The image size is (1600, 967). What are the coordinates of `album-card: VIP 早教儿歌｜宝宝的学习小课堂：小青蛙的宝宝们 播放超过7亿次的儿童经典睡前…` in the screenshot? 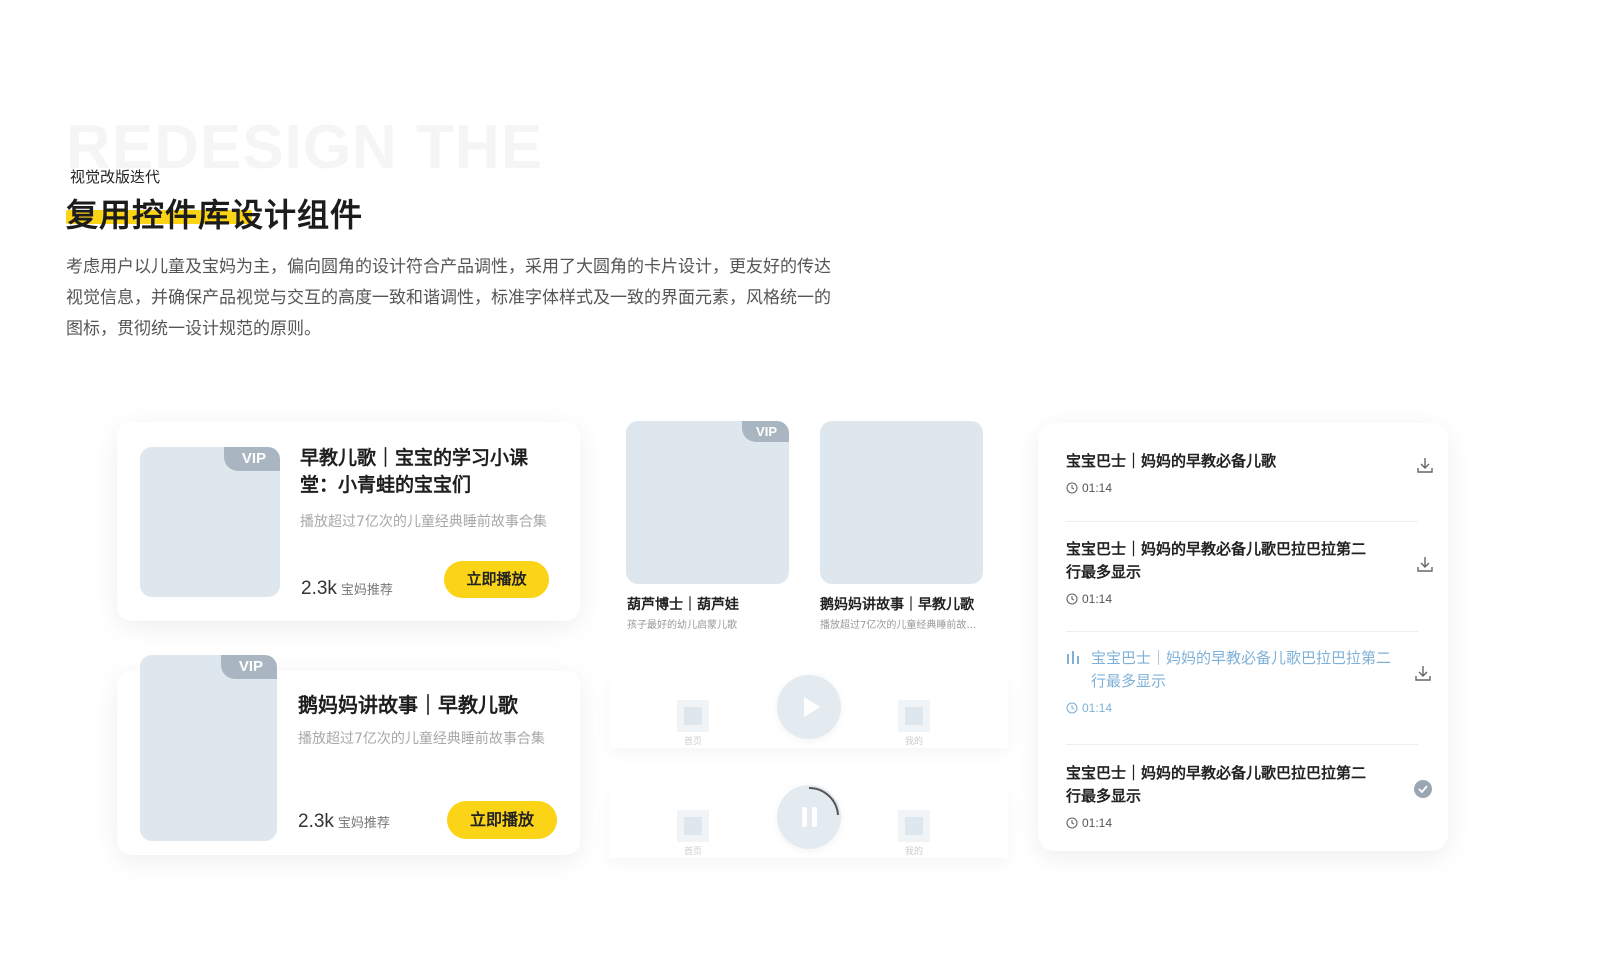 It's located at (348, 521).